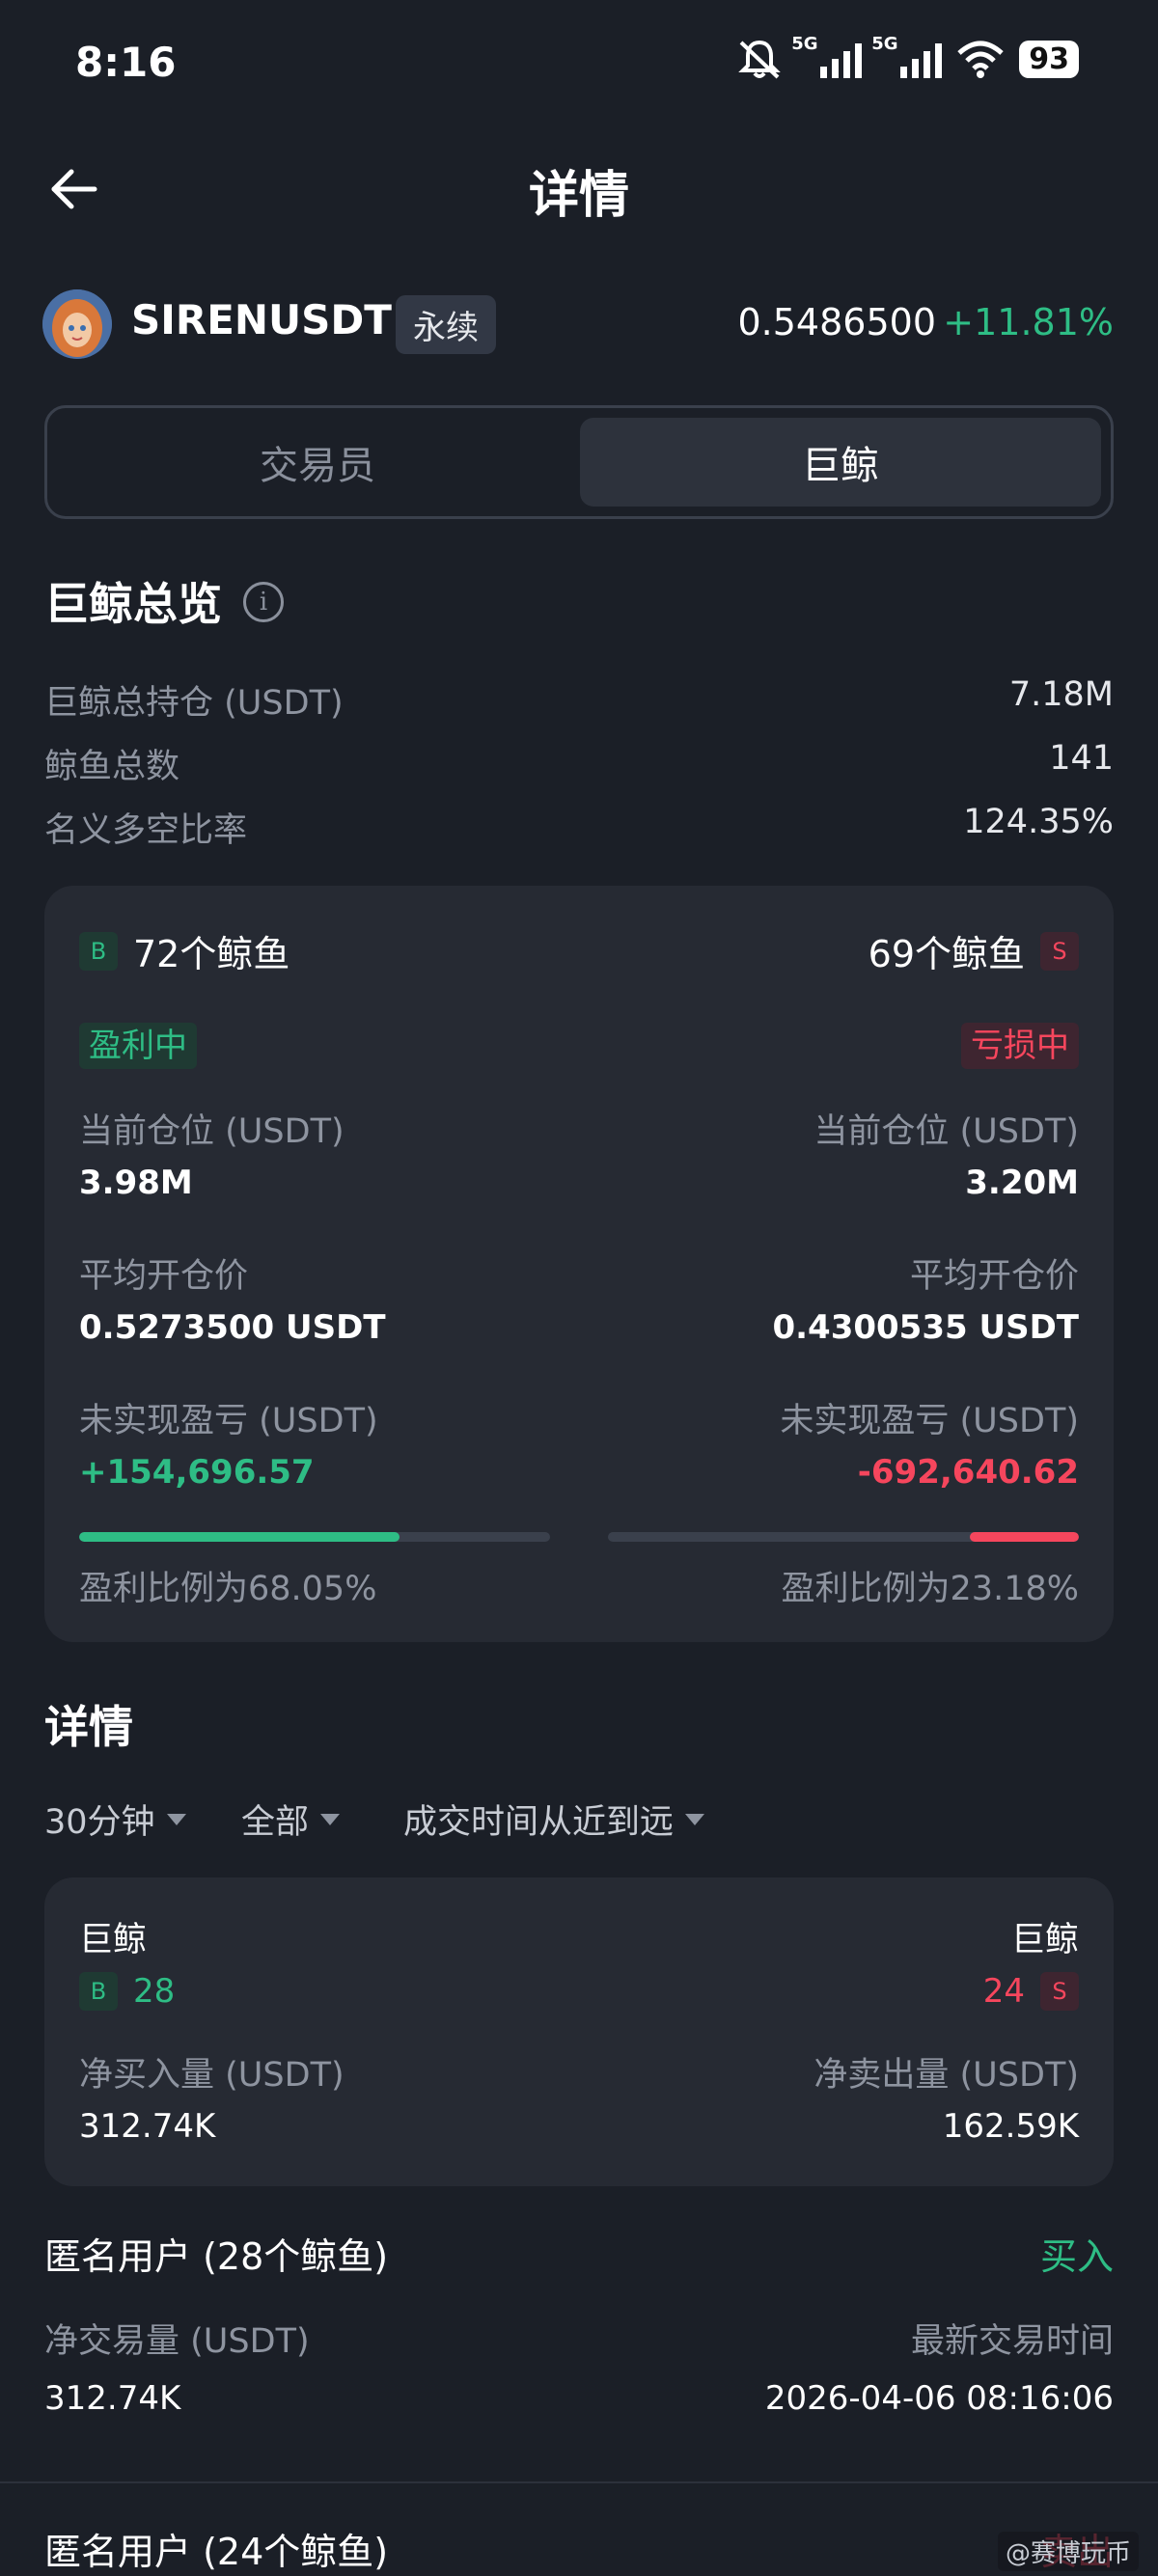 Image resolution: width=1158 pixels, height=2576 pixels. I want to click on side-filter-label: 全部, so click(275, 1823).